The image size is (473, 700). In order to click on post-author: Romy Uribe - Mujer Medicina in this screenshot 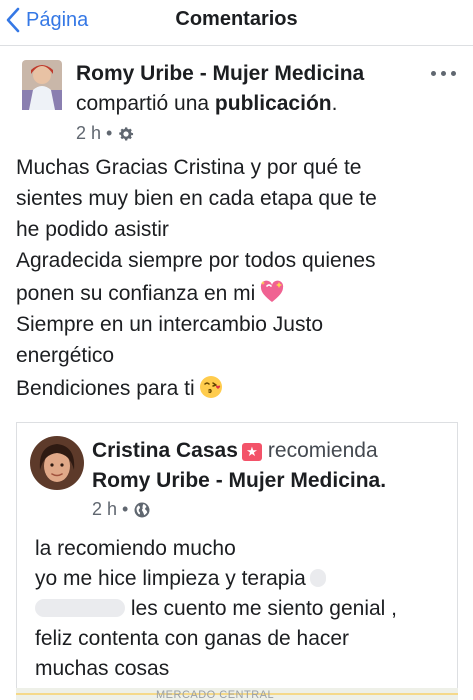, I will do `click(220, 74)`.